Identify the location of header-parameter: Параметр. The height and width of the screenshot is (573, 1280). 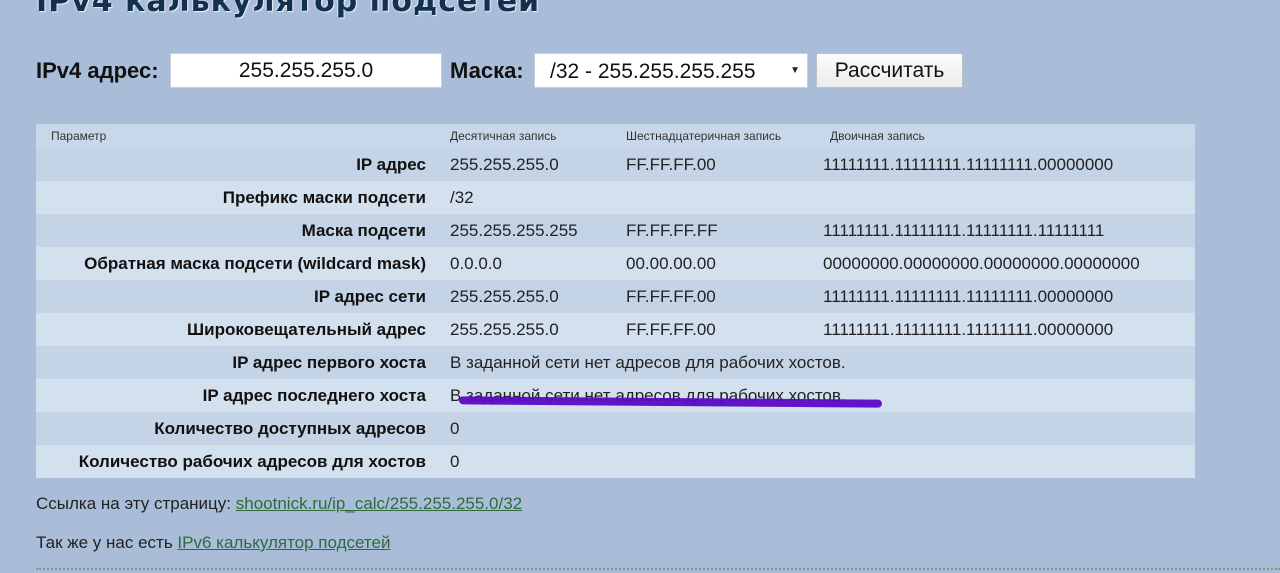
(239, 136).